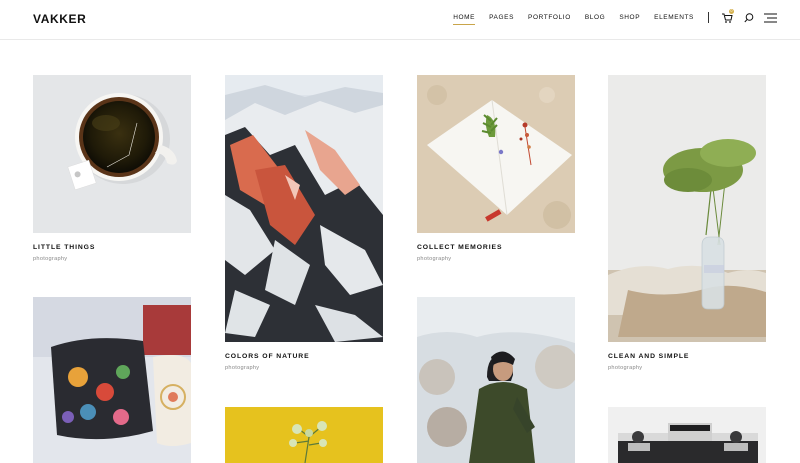 The width and height of the screenshot is (800, 463). Describe the element at coordinates (496, 247) in the screenshot. I see `portfolio-title: COLLECT MEMORIES` at that location.